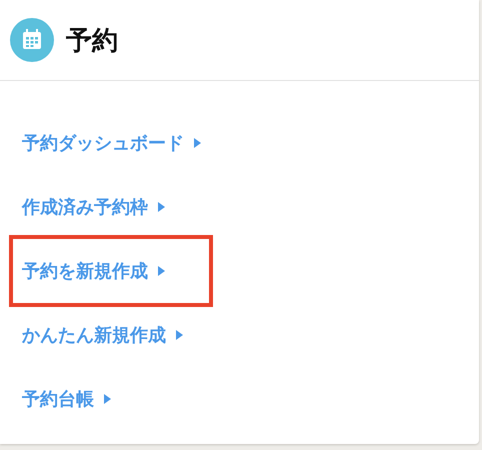  I want to click on menu-link: 作成済み予約枠, so click(85, 207).